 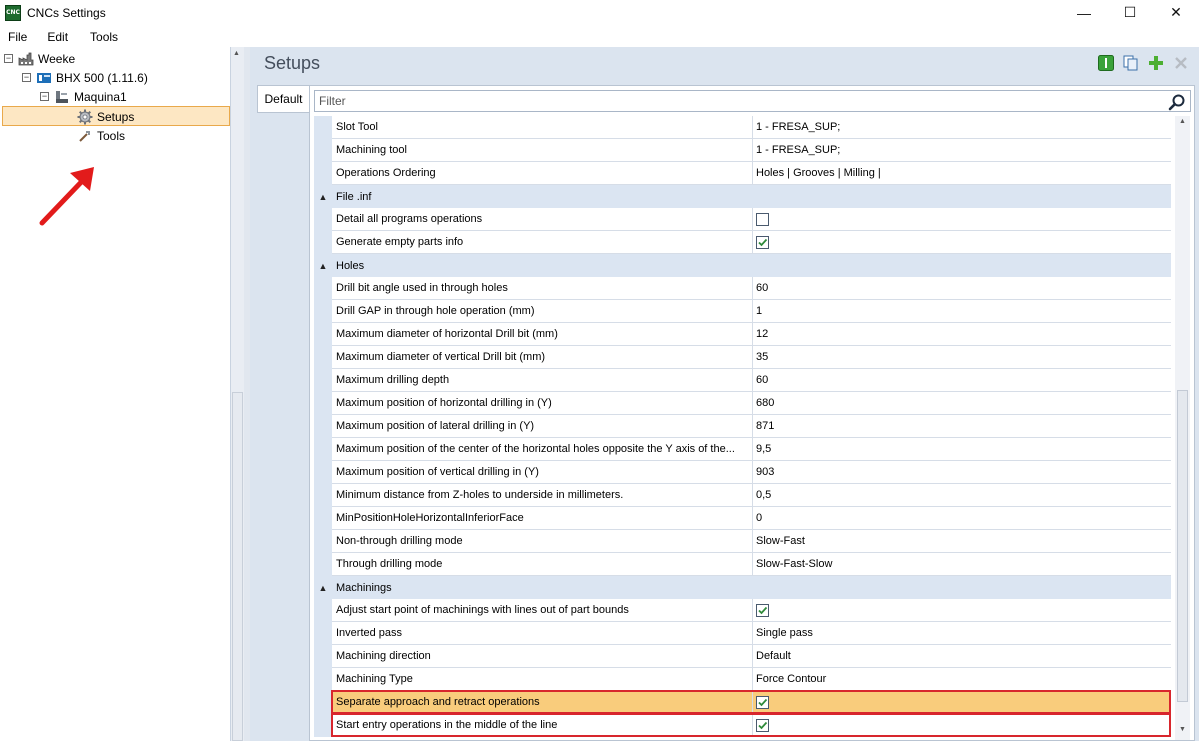 What do you see at coordinates (85, 77) in the screenshot?
I see `tree-item-bhx500: − BHX 500 (1.11.6)` at bounding box center [85, 77].